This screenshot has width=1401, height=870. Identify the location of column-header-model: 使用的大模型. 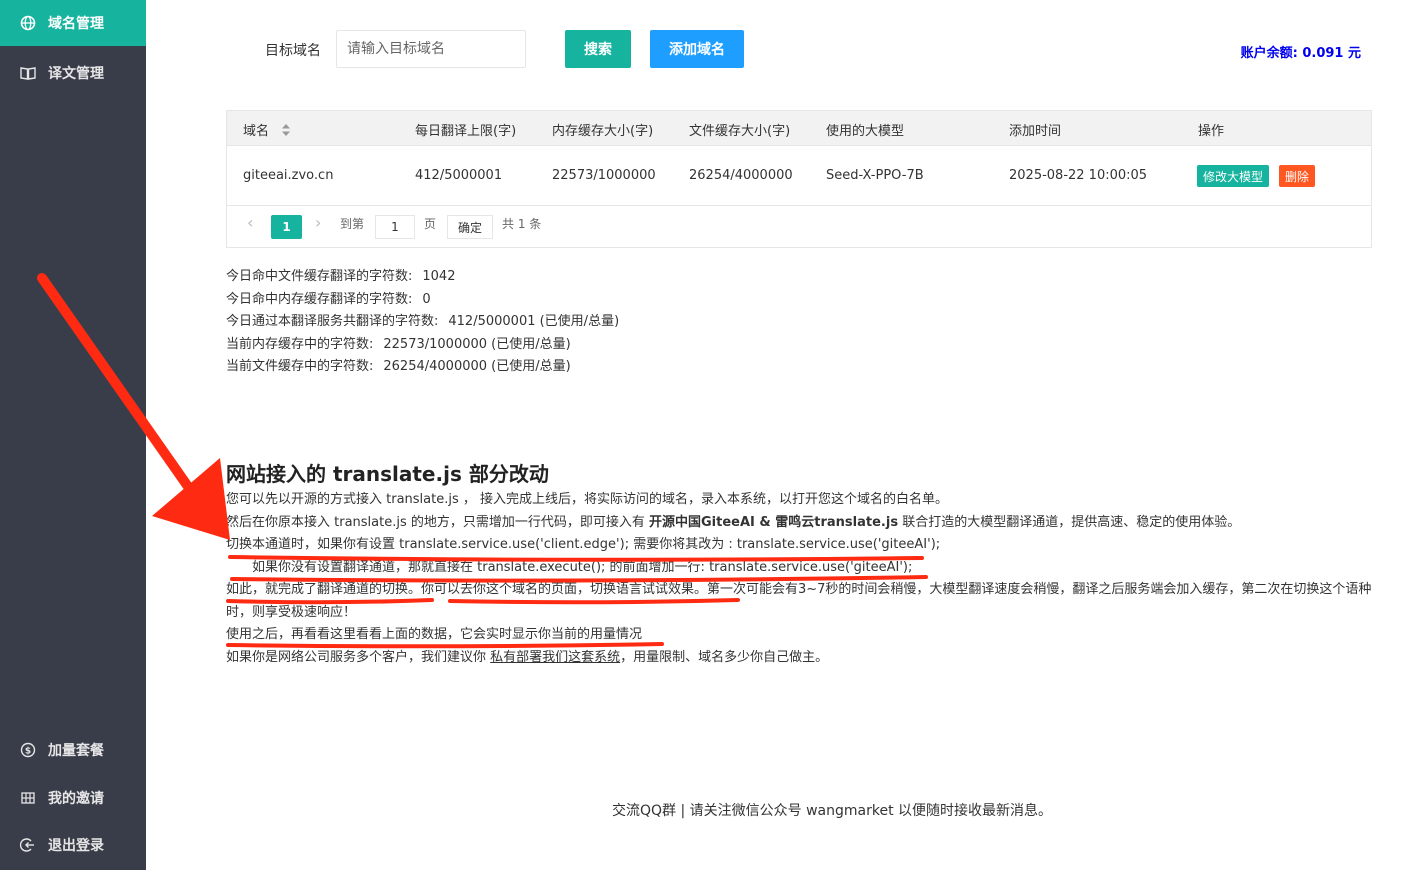
(865, 131).